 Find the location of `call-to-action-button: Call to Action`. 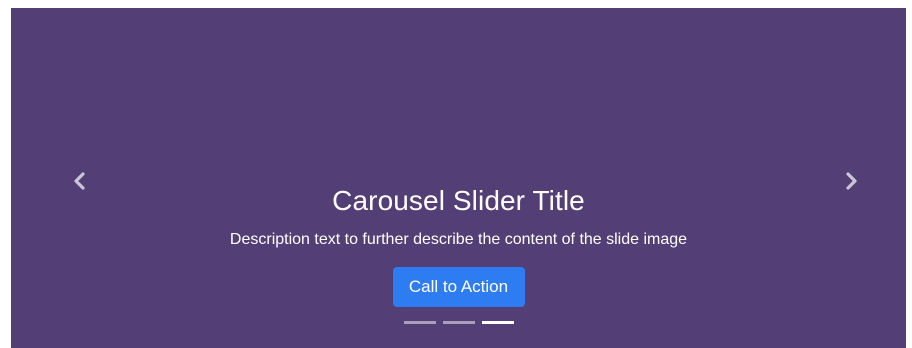

call-to-action-button: Call to Action is located at coordinates (458, 287).